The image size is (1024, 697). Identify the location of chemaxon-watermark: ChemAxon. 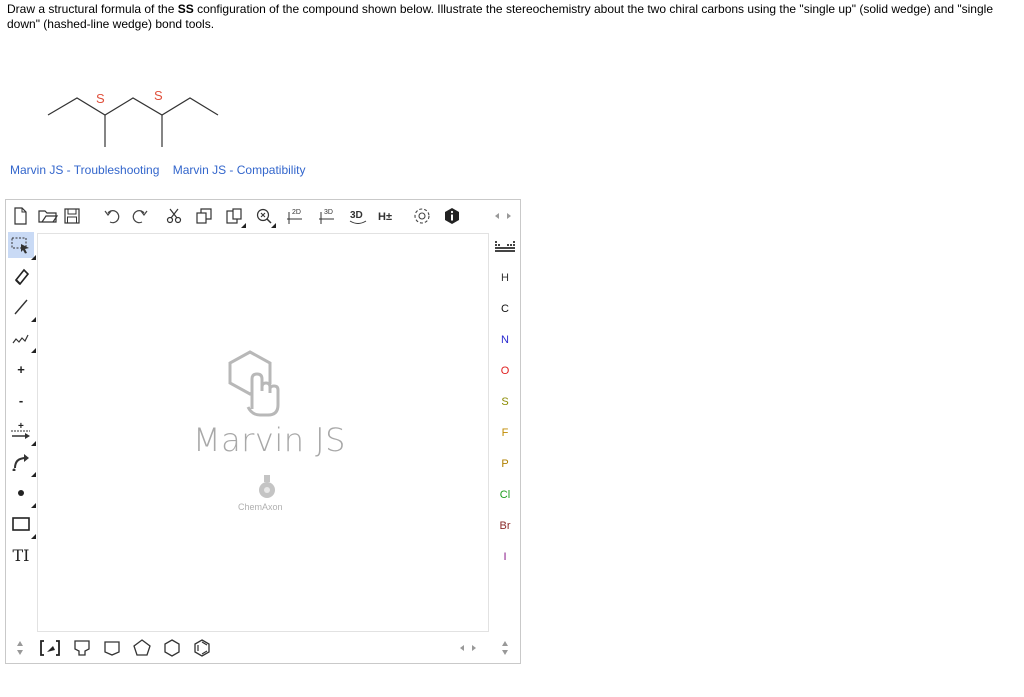
(260, 507).